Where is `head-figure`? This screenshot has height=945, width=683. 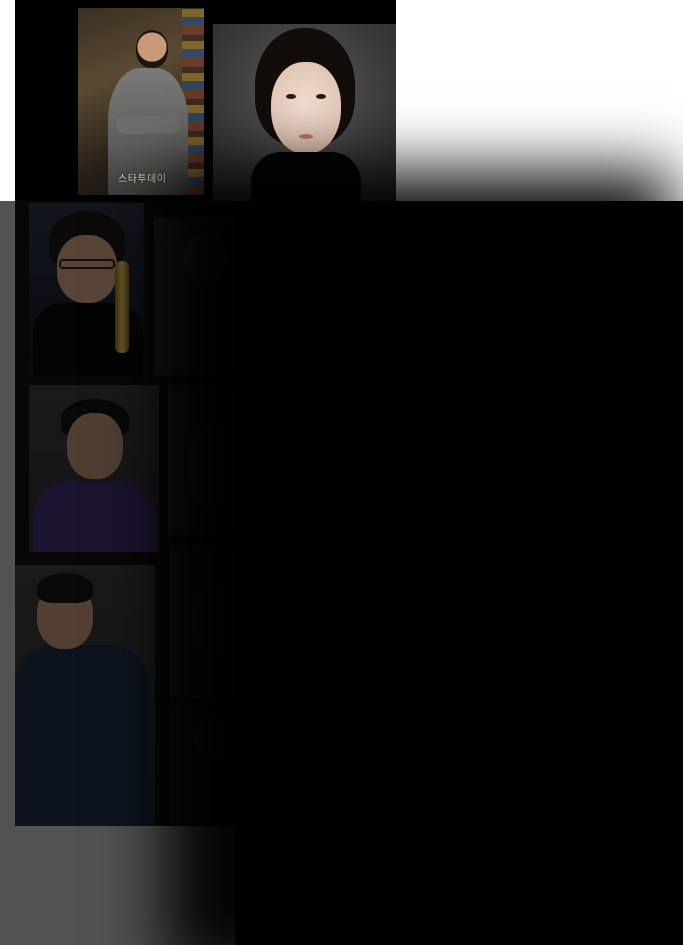
head-figure is located at coordinates (152, 49).